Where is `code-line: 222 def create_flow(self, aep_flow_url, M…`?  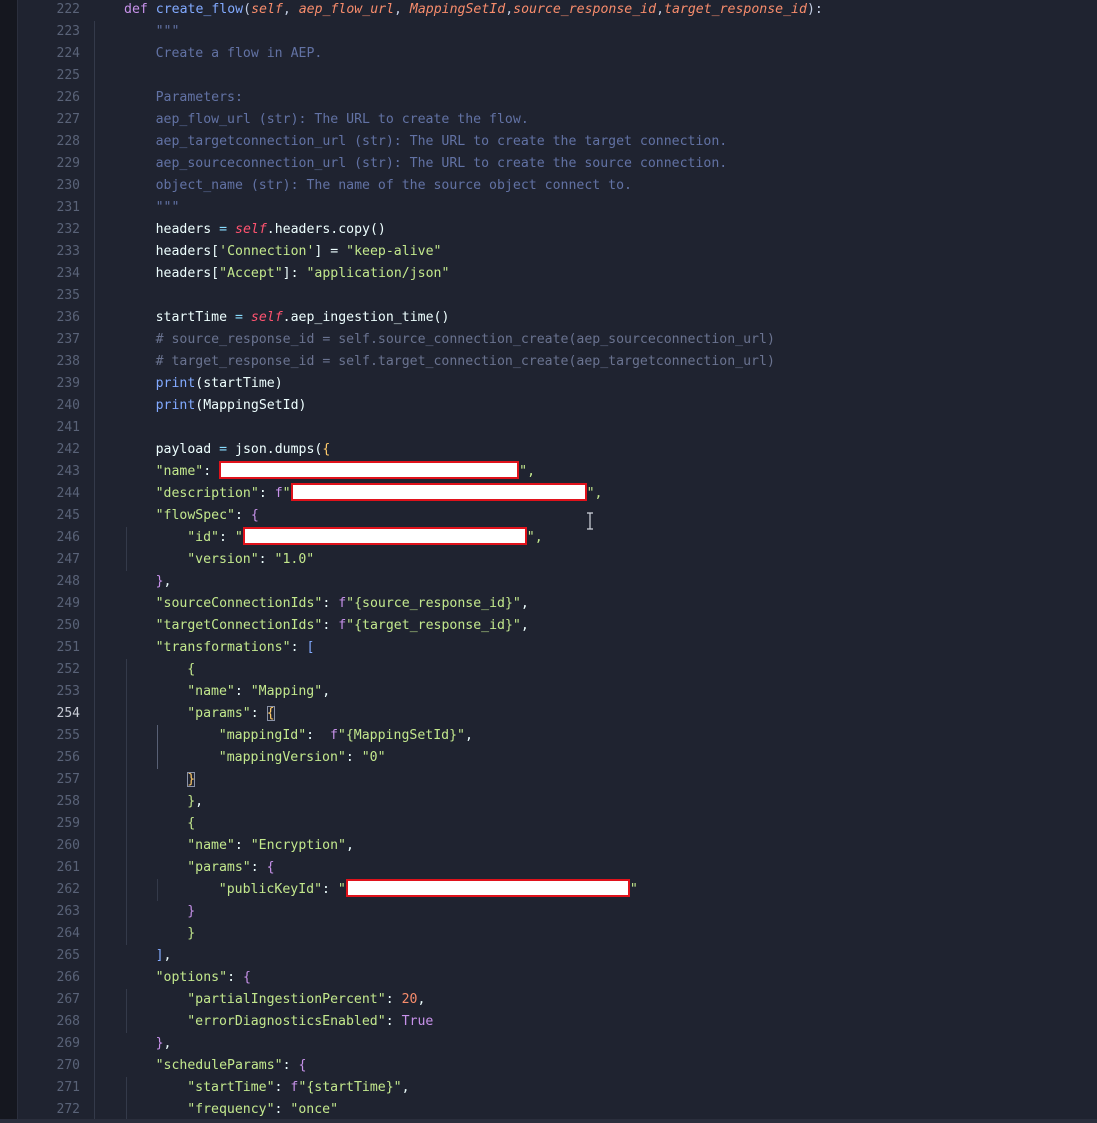
code-line: 222 def create_flow(self, aep_flow_url, M… is located at coordinates (577, 10).